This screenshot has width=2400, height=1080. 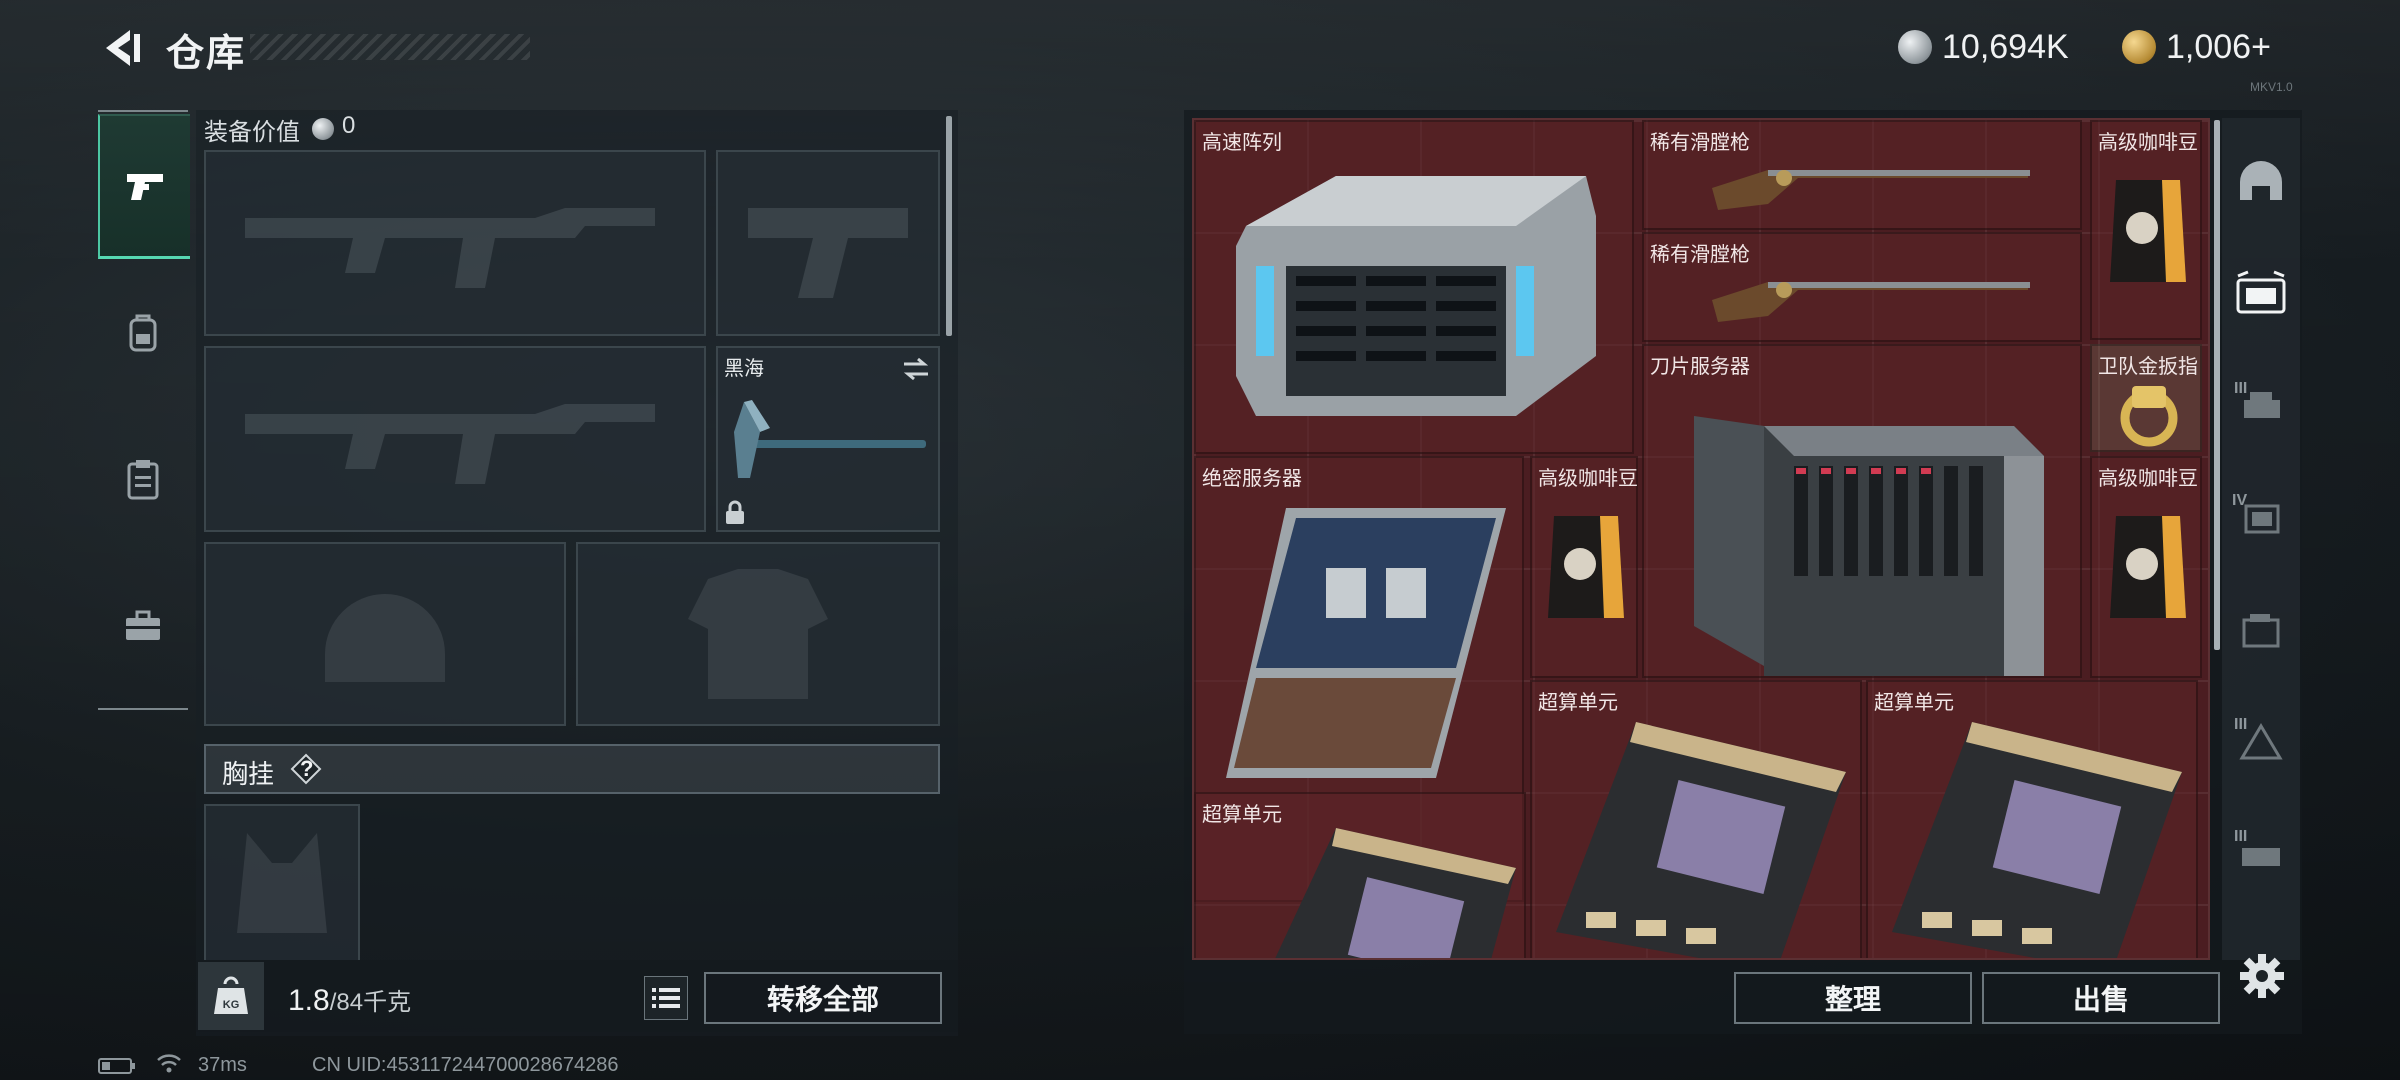 What do you see at coordinates (2261, 518) in the screenshot?
I see `stash-tab-4: IV` at bounding box center [2261, 518].